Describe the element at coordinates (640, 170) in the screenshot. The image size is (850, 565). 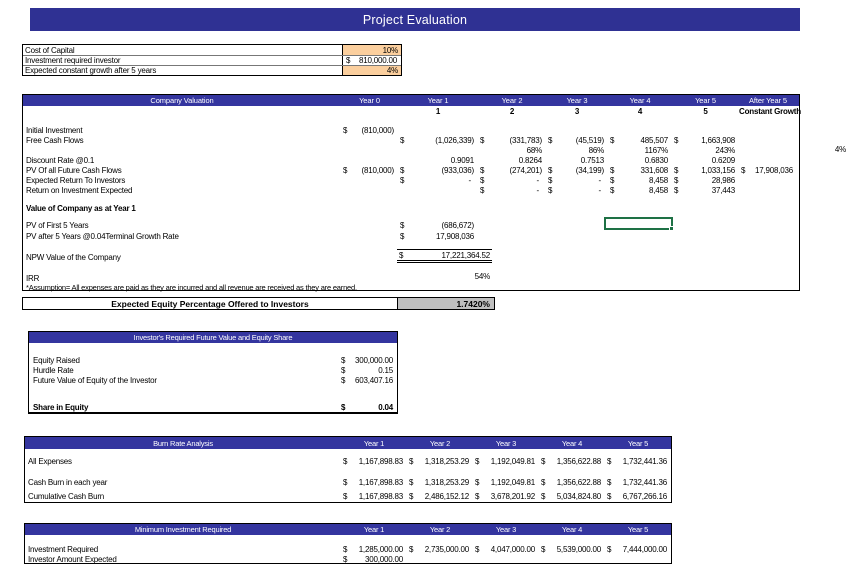
I see `pv-y4-cell: $331,608` at that location.